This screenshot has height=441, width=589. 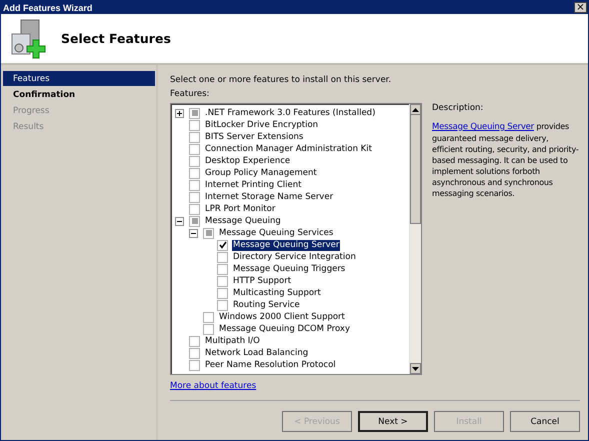 What do you see at coordinates (415, 109) in the screenshot?
I see `scroll-up-icon` at bounding box center [415, 109].